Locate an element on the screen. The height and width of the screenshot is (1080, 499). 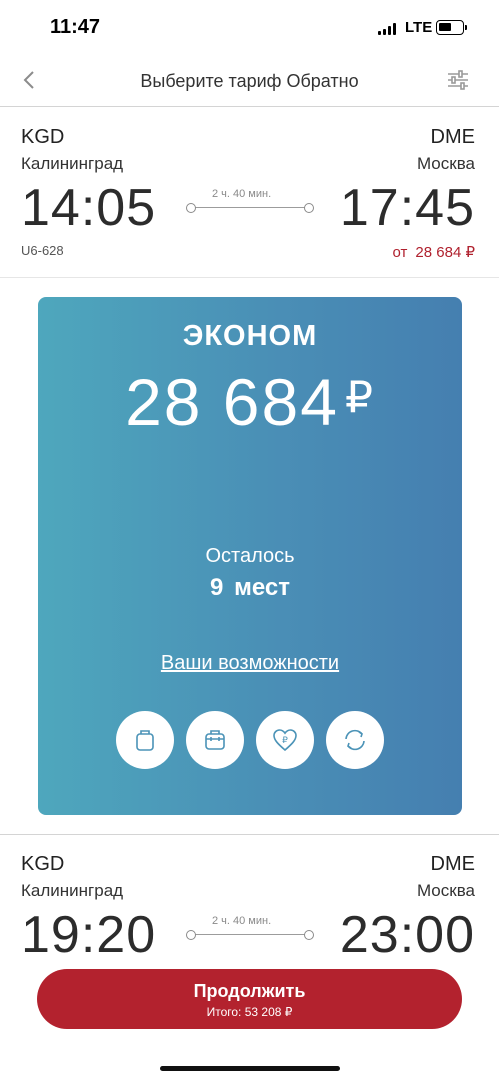
arrive-time: 23:00 is located at coordinates (407, 935).